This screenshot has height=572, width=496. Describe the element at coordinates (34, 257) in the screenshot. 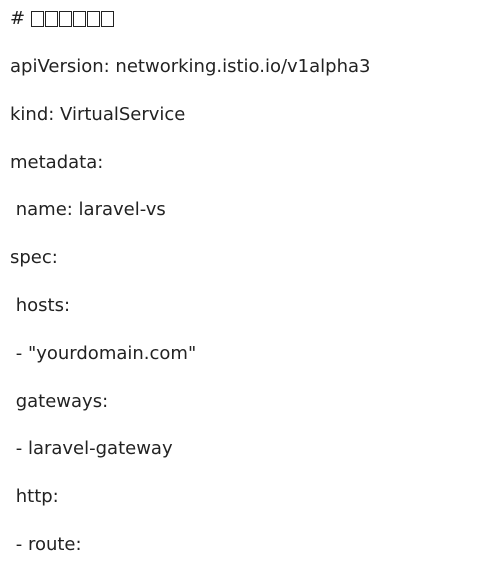

I see `yaml-line-spec: spec:` at that location.